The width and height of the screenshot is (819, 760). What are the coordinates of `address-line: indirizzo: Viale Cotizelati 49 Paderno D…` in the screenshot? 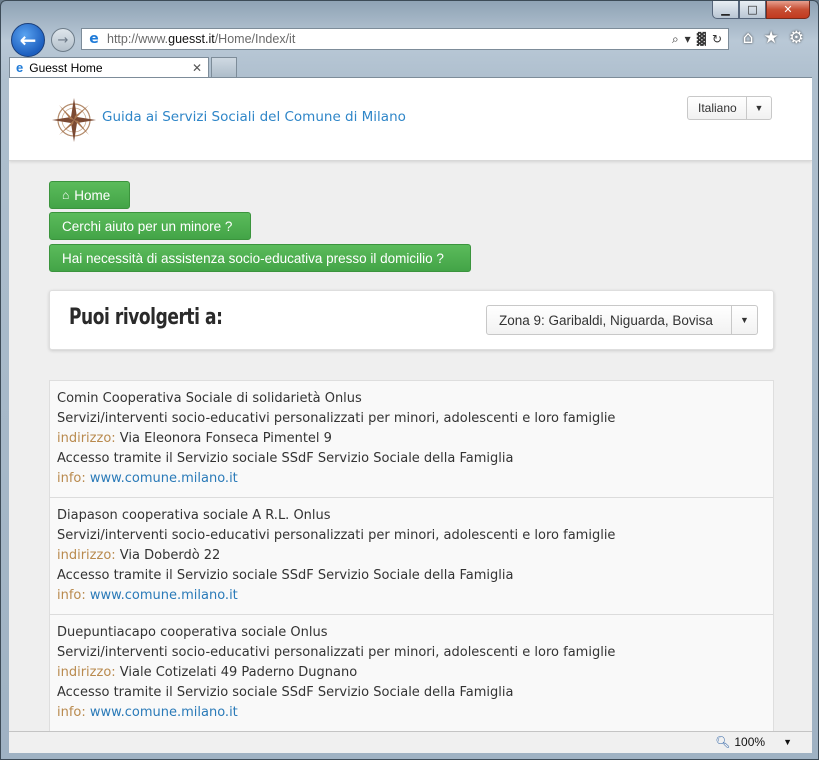 It's located at (411, 673).